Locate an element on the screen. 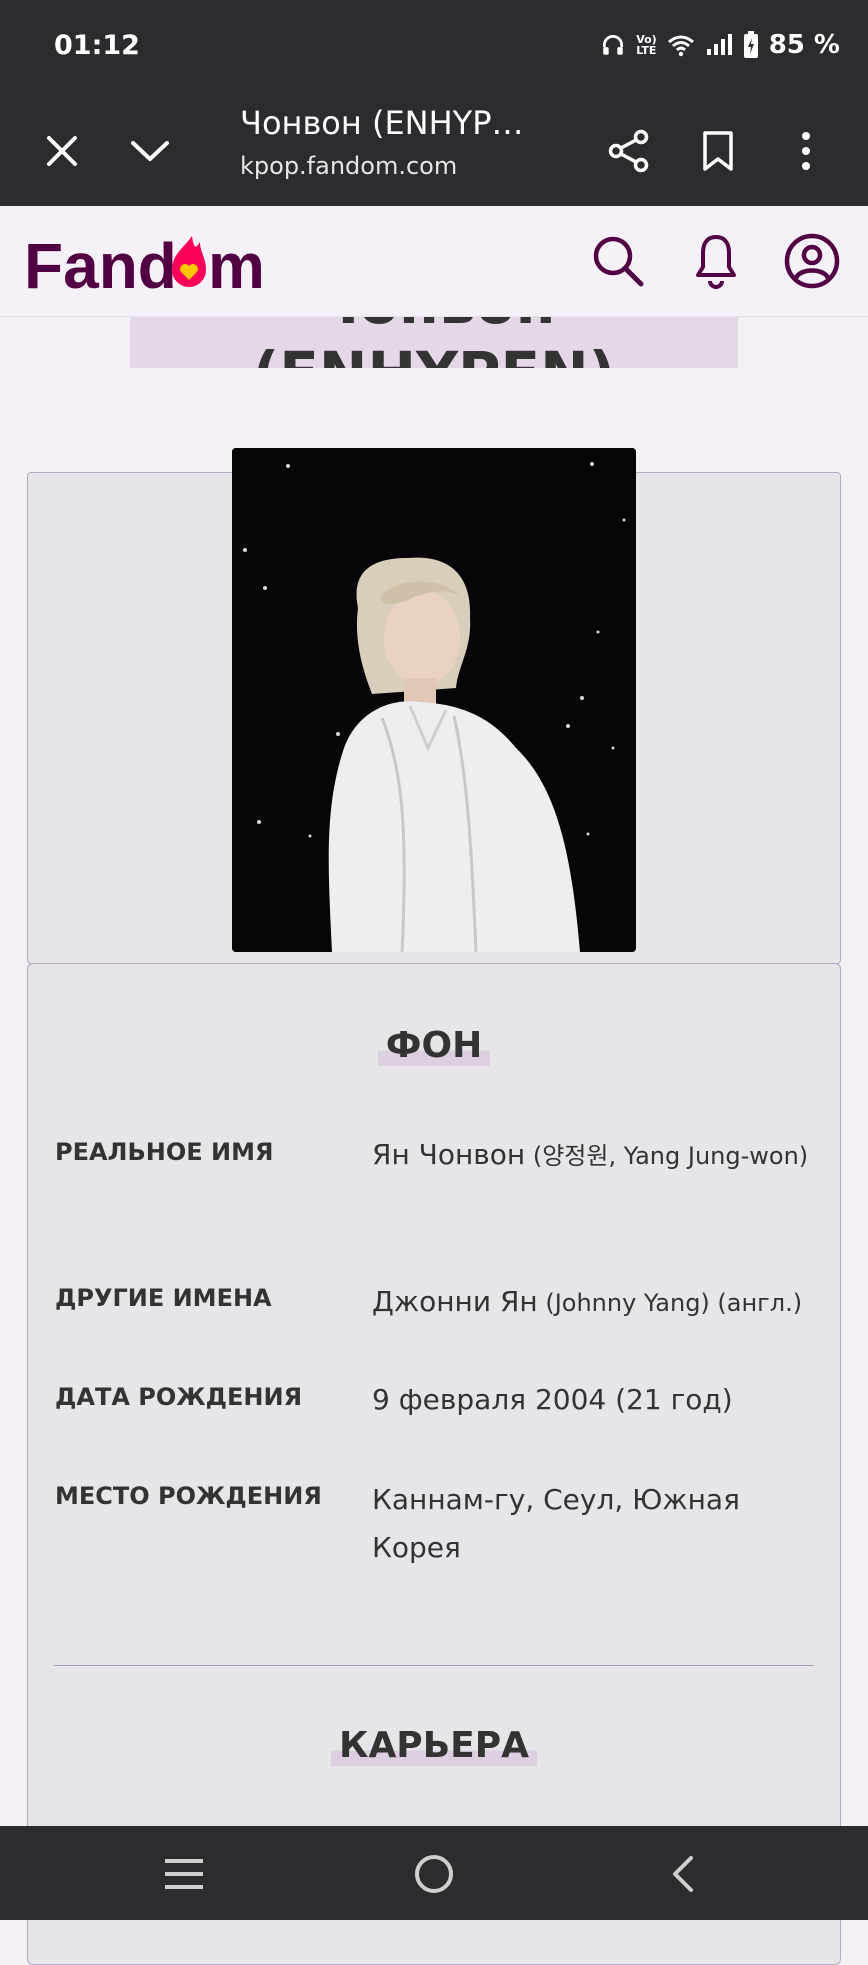 This screenshot has height=1965, width=868. label-birth-date: ДАТА РОЖДЕНИЯ is located at coordinates (179, 1397).